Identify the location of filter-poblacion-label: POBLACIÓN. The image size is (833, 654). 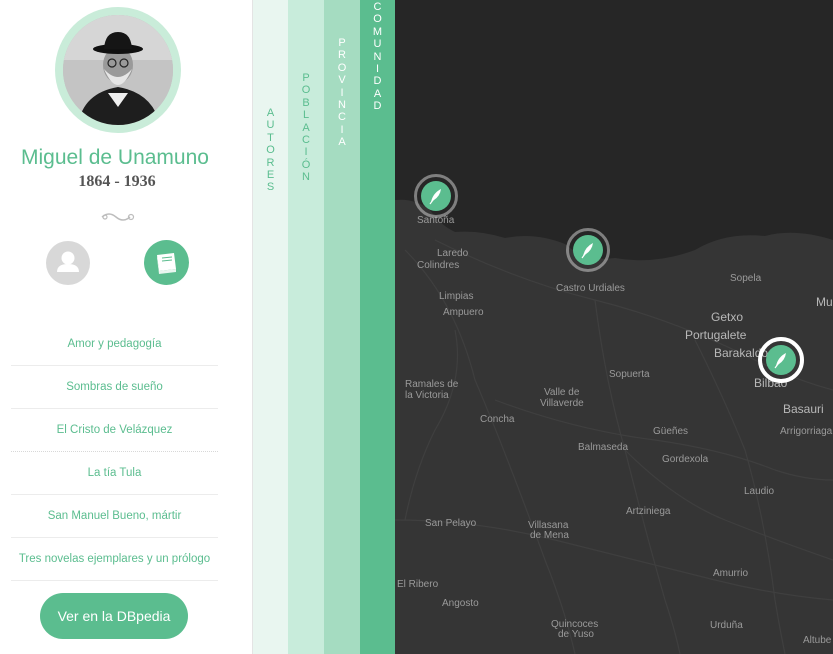
(306, 128).